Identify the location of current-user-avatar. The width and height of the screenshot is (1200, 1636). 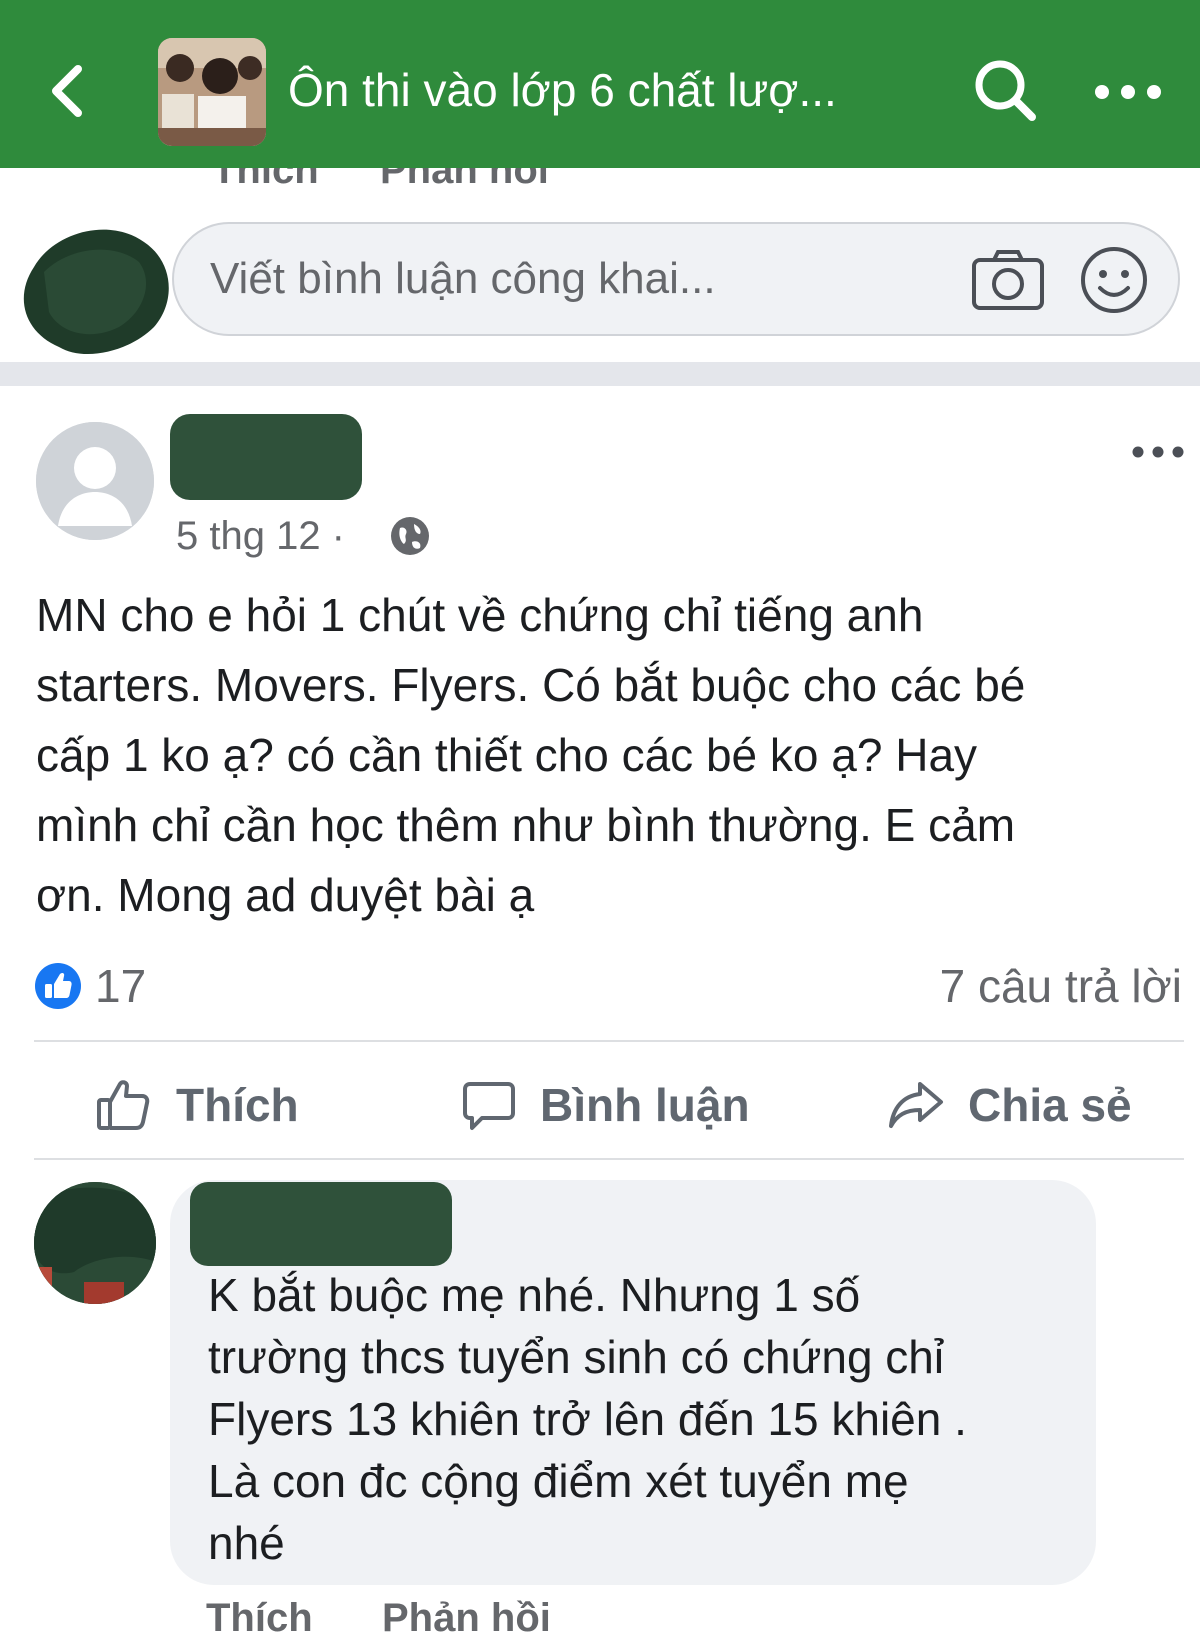
(94, 287).